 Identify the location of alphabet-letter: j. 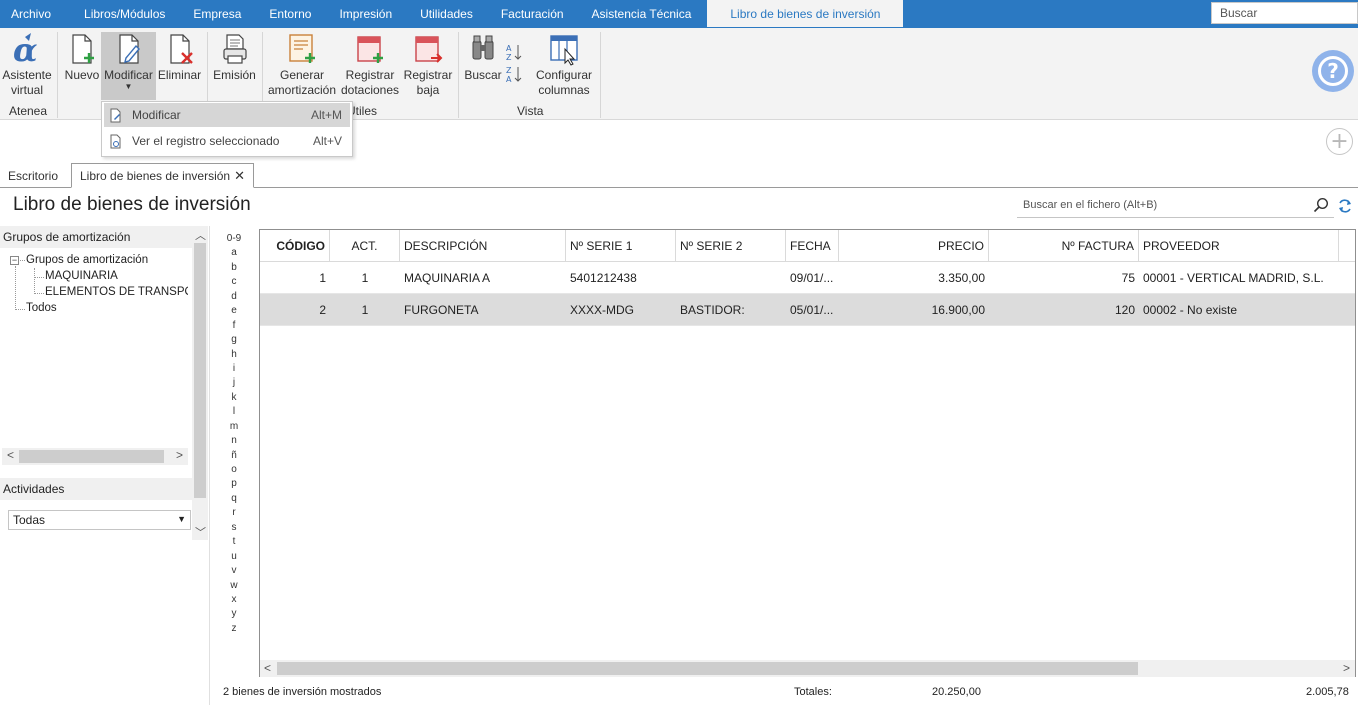
(234, 383).